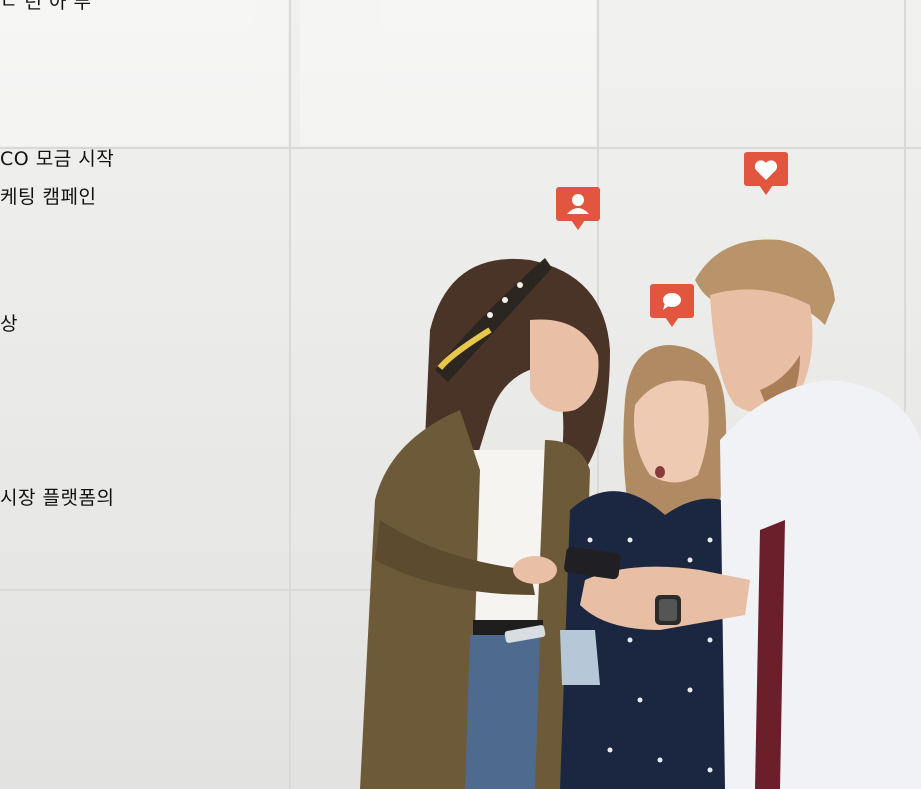 The image size is (921, 789). I want to click on text-line-listing: 상, so click(9, 324).